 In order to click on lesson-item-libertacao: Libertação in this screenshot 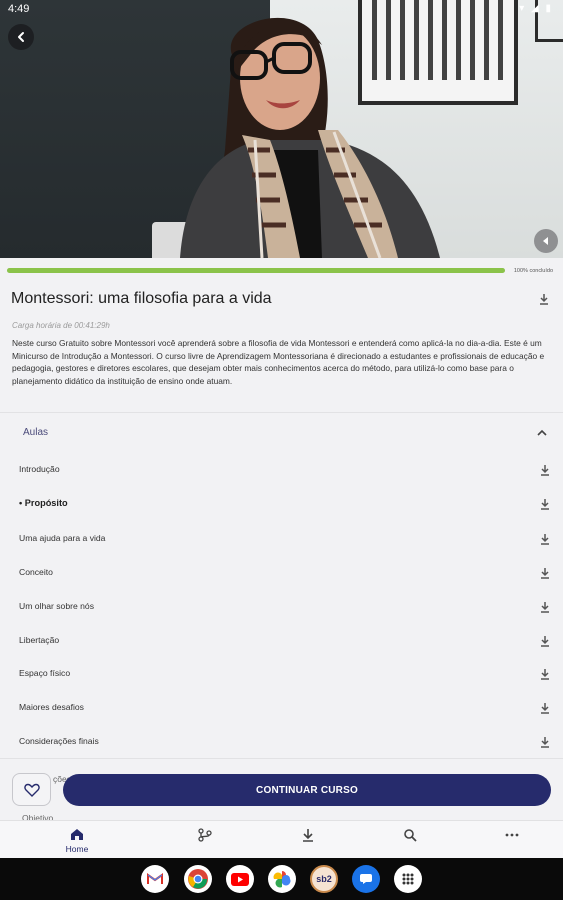, I will do `click(281, 640)`.